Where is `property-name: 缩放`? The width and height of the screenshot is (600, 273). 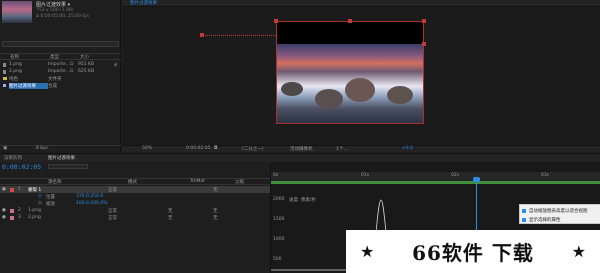 property-name: 缩放 is located at coordinates (50, 204).